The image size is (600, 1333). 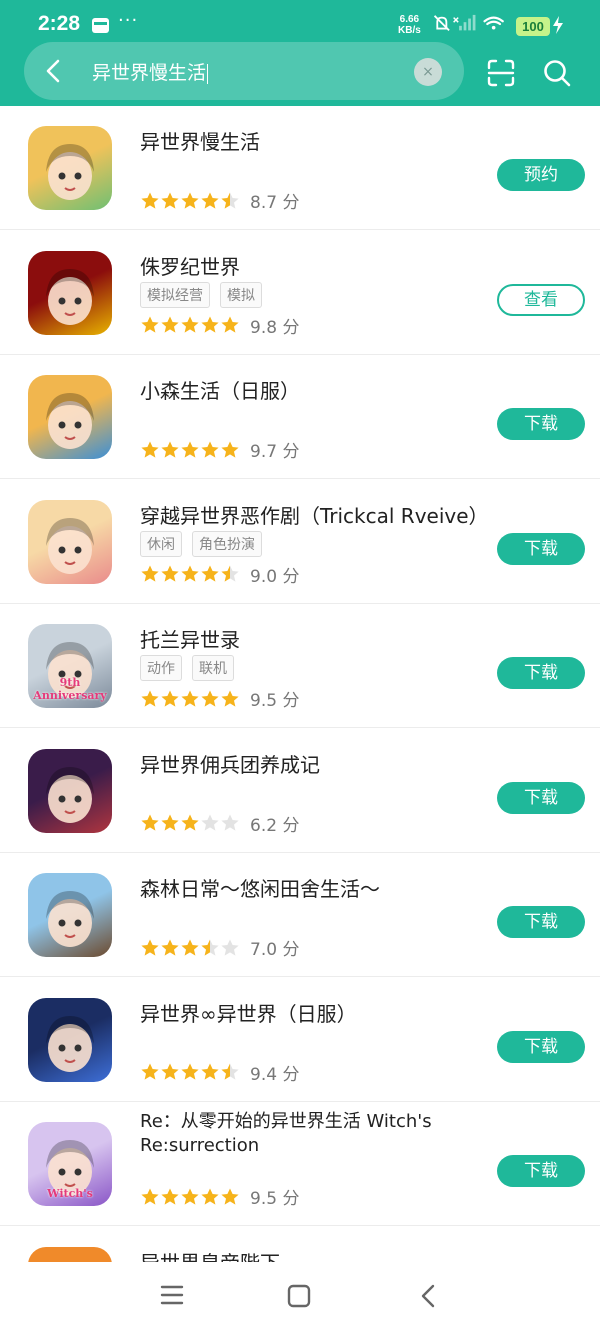 I want to click on app-title: 异世界佣兵团养成记, so click(x=230, y=763).